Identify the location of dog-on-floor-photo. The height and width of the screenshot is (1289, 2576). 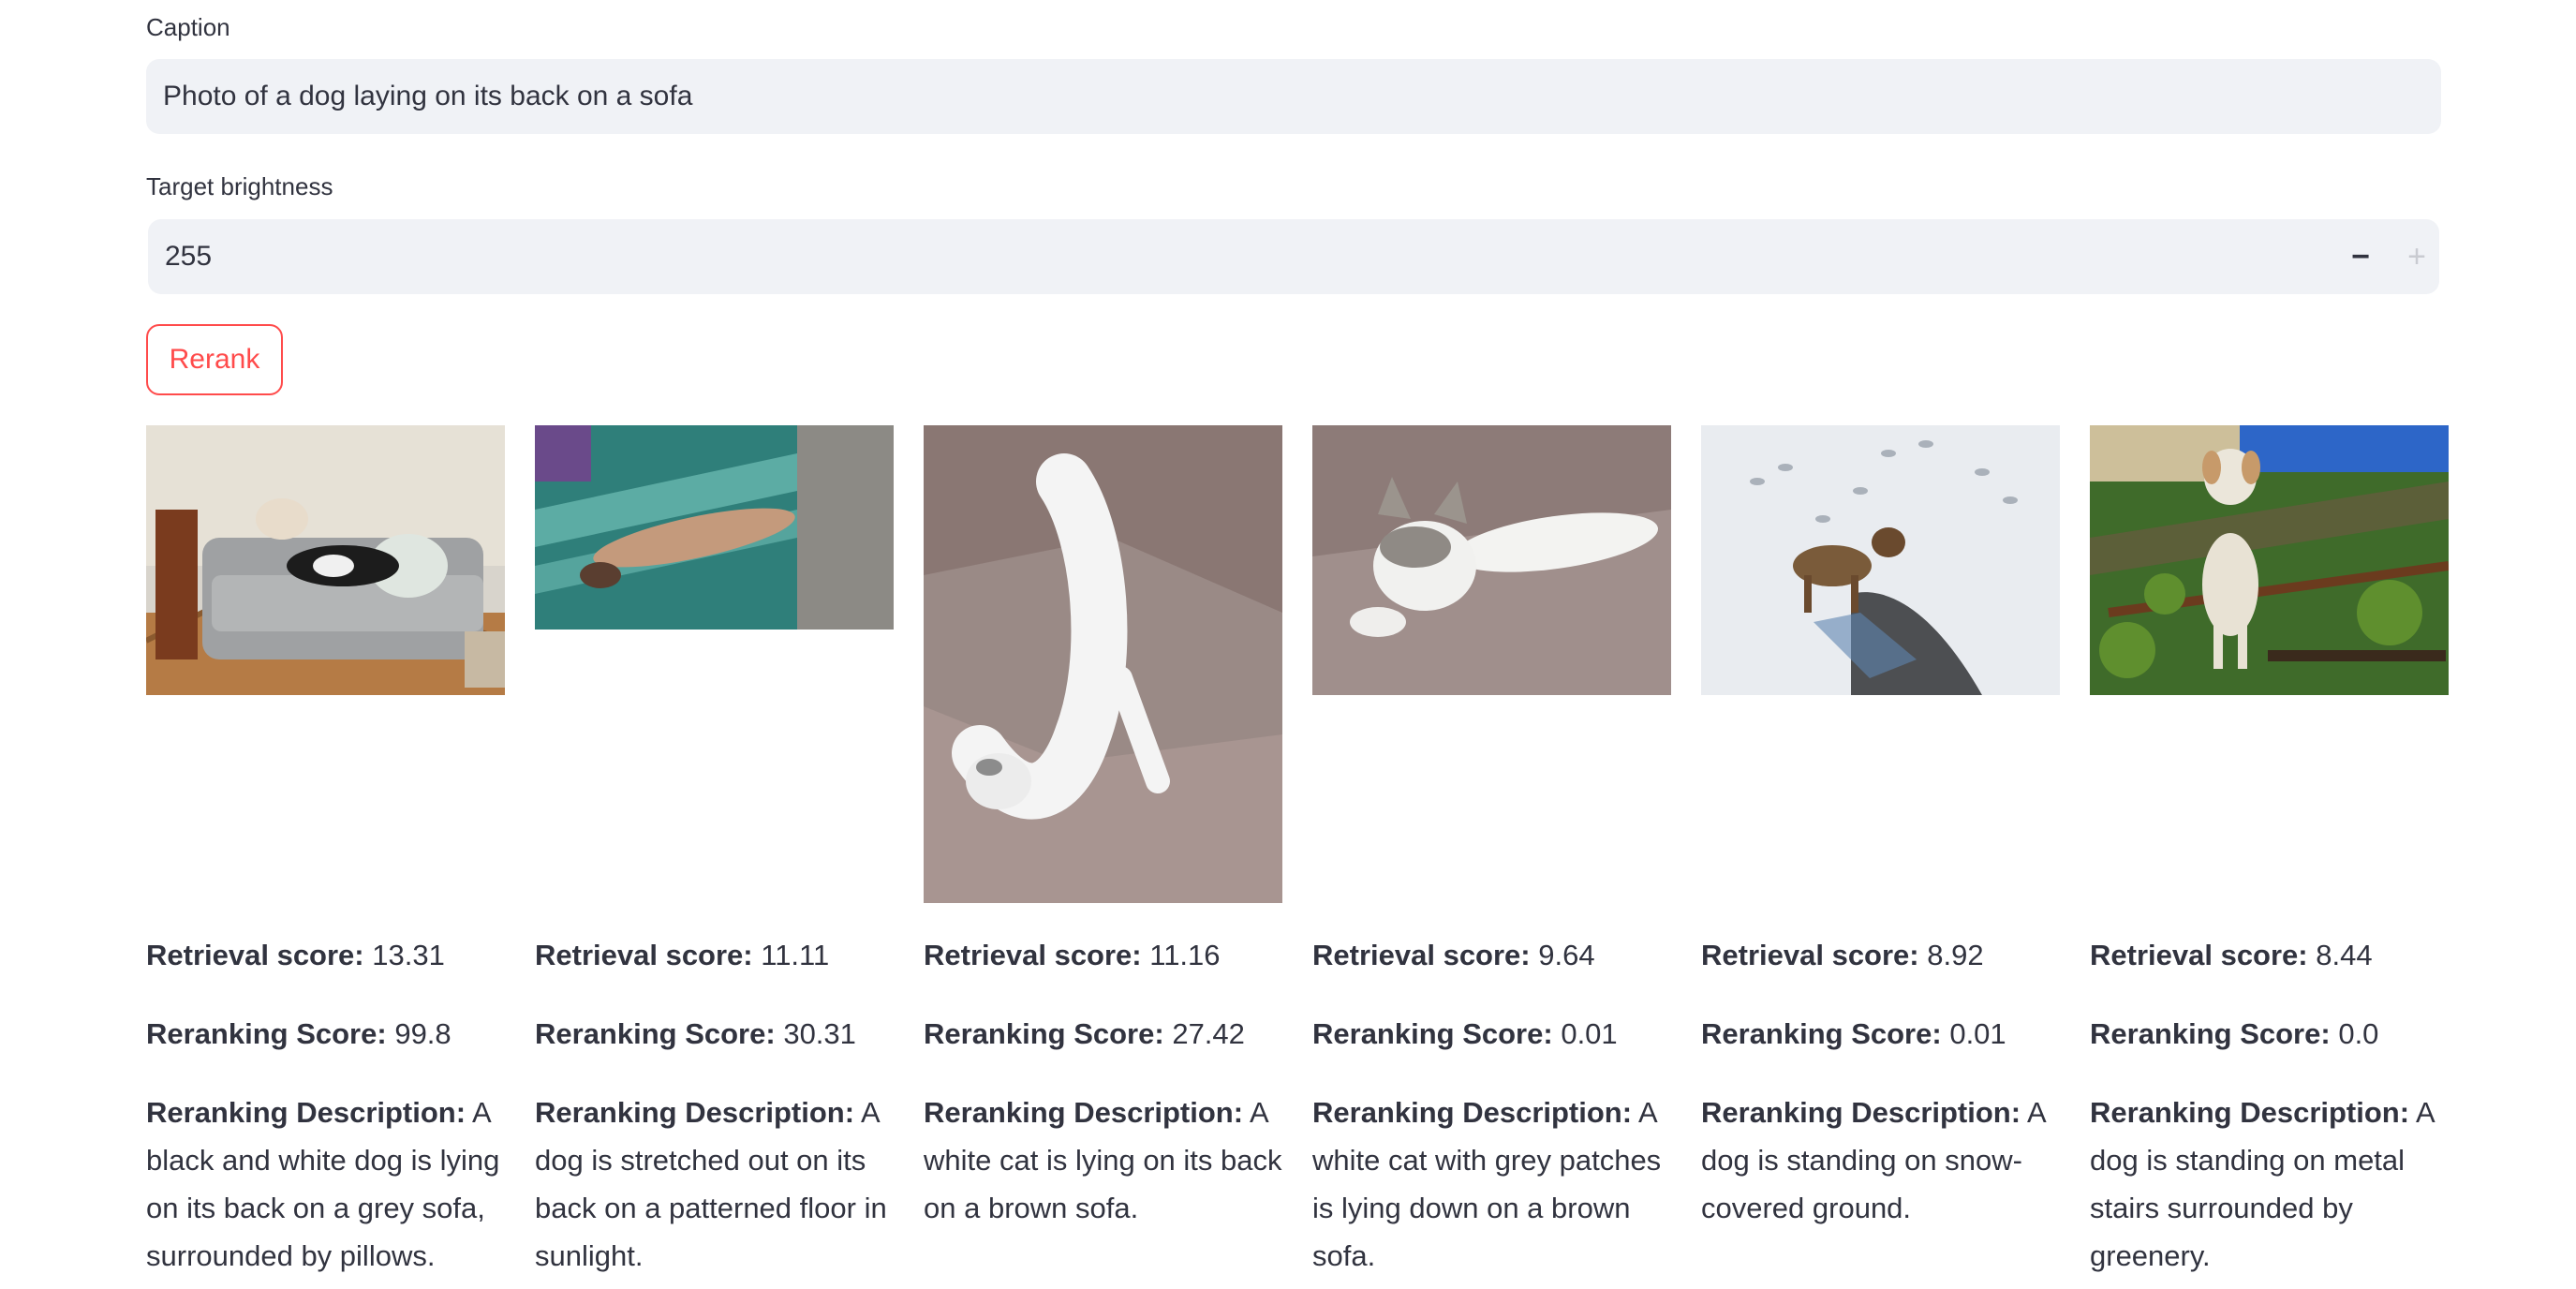
(715, 528).